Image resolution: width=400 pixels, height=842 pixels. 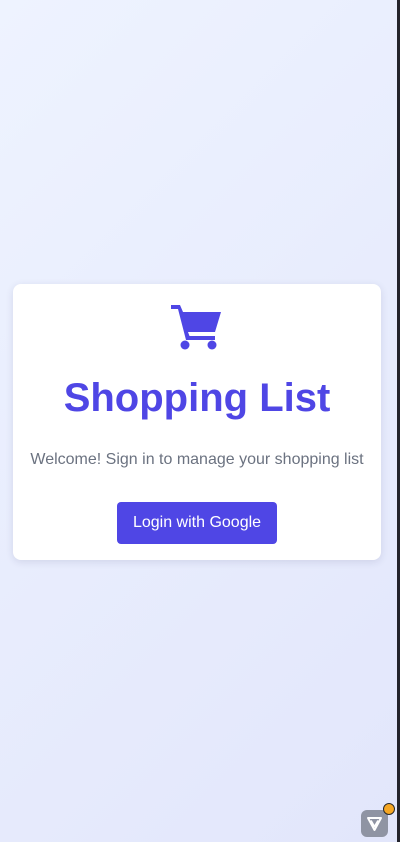 What do you see at coordinates (197, 523) in the screenshot?
I see `login-with-google-button: Login with Google` at bounding box center [197, 523].